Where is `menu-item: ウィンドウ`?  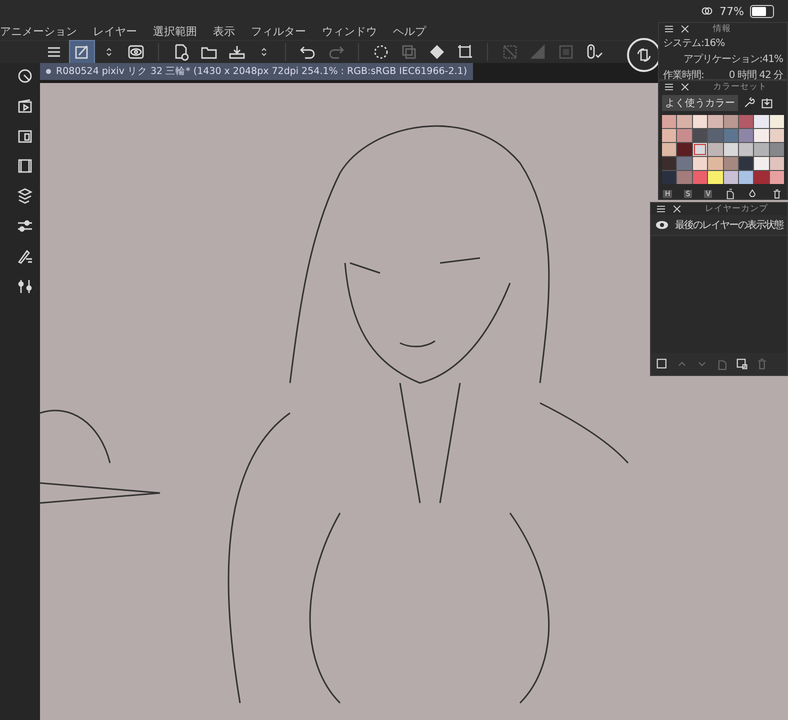 menu-item: ウィンドウ is located at coordinates (349, 31).